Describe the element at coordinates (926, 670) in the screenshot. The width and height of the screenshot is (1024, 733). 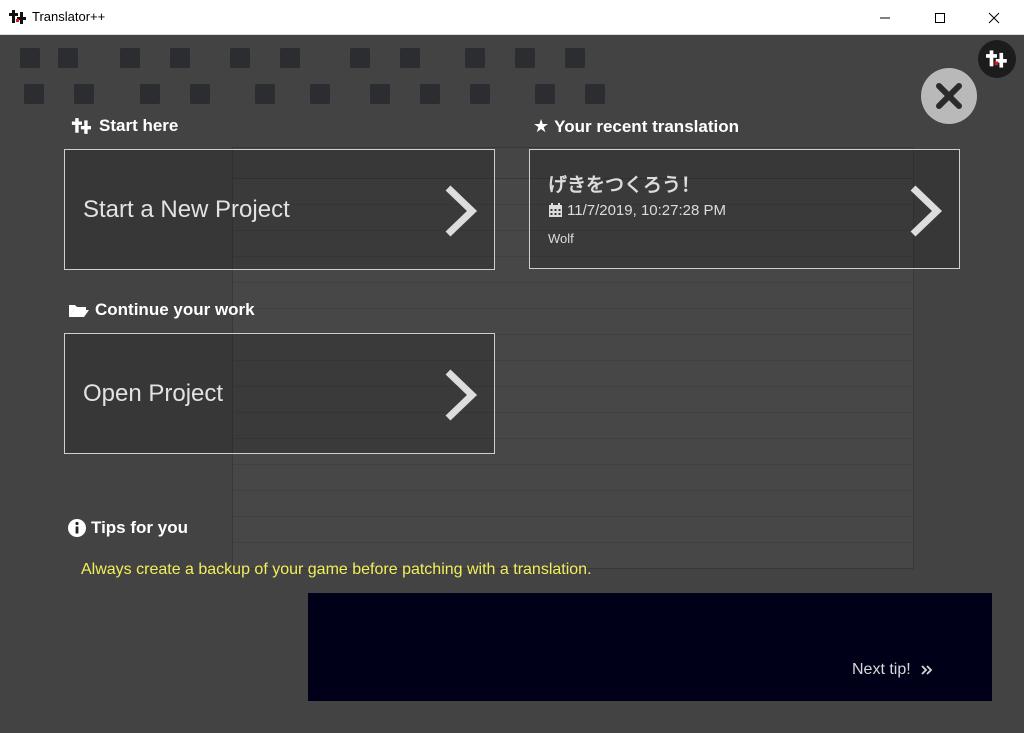
I see `double-chevron-right-icon` at that location.